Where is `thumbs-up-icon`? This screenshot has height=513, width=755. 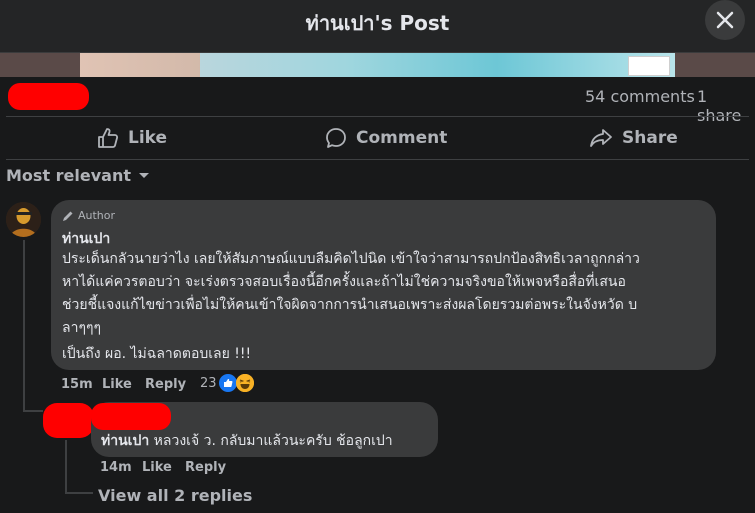 thumbs-up-icon is located at coordinates (108, 138).